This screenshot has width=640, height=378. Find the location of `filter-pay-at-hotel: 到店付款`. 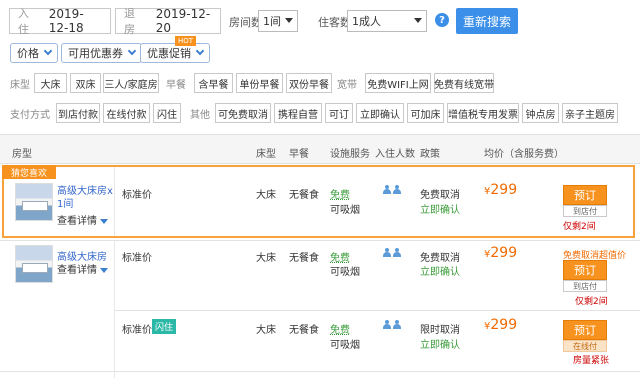

filter-pay-at-hotel: 到店付款 is located at coordinates (78, 113).